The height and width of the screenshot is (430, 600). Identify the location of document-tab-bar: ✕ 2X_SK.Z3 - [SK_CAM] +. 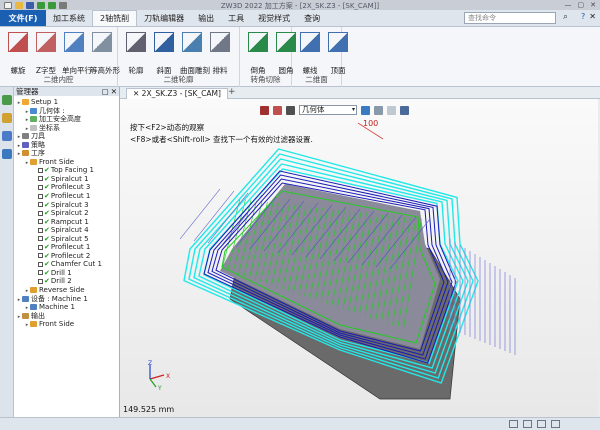
(360, 93).